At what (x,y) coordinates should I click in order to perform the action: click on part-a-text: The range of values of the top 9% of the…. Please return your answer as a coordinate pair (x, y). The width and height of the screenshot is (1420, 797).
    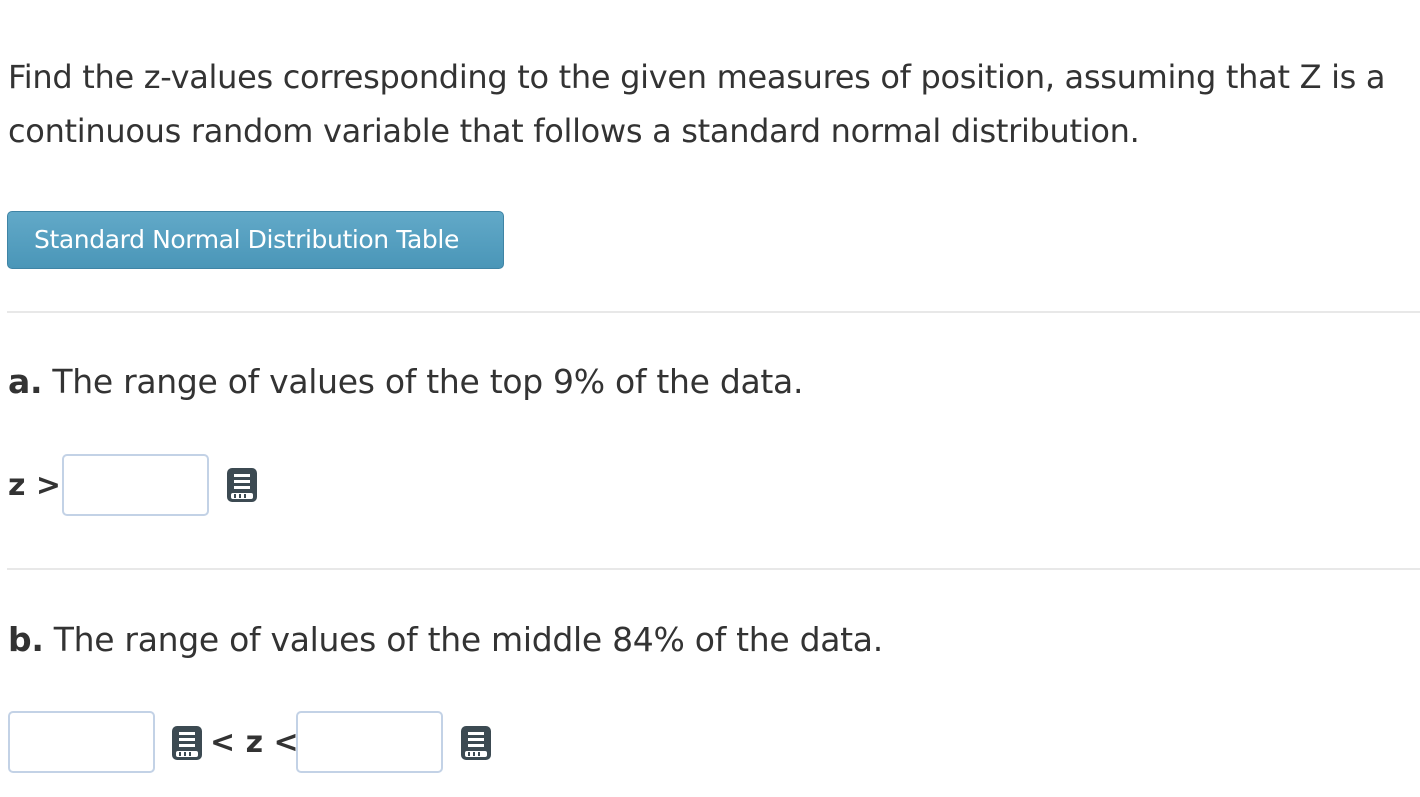
    Looking at the image, I should click on (428, 381).